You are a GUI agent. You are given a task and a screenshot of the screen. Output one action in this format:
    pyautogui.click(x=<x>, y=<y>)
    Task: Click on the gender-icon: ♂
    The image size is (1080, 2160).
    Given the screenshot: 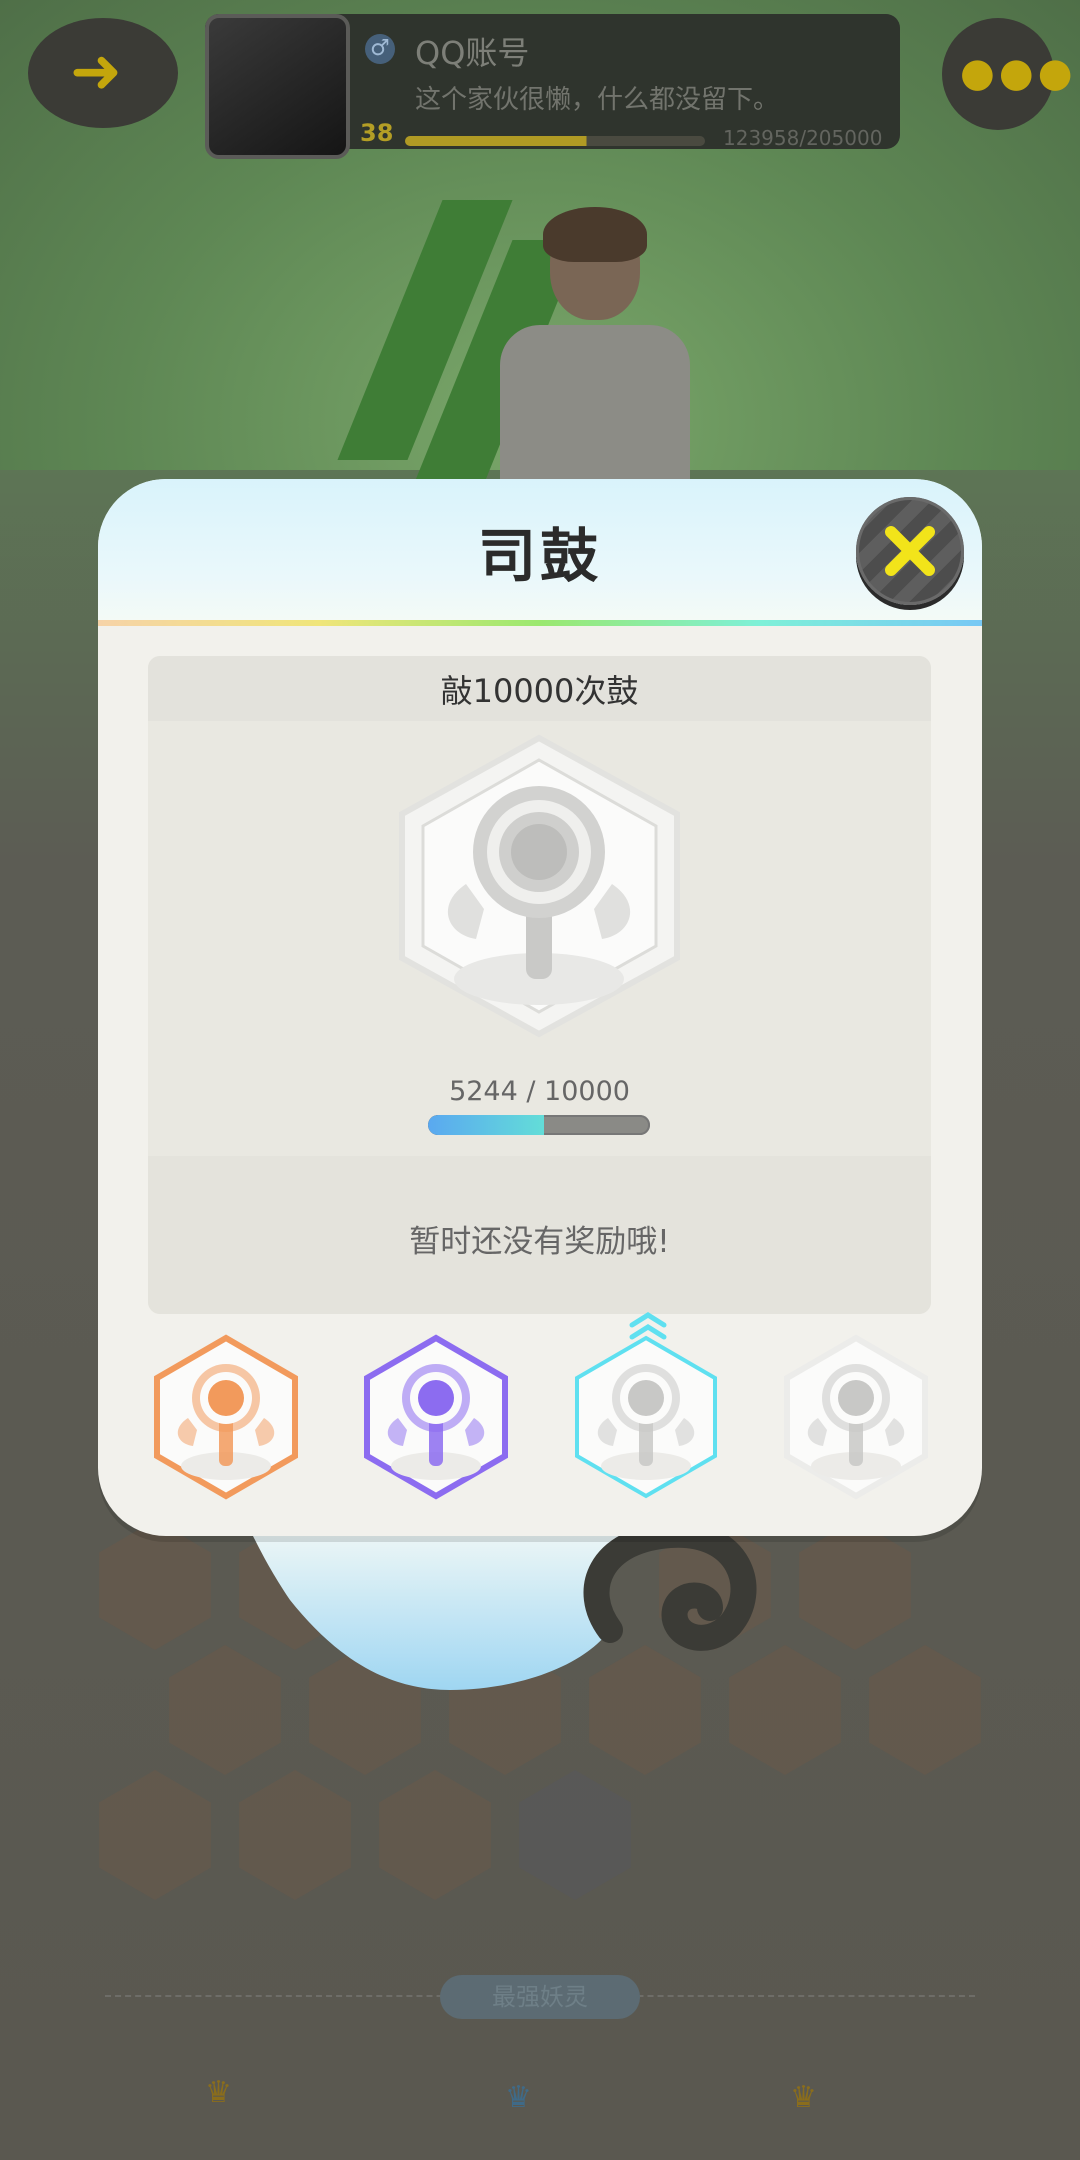 What is the action you would take?
    pyautogui.click(x=380, y=49)
    